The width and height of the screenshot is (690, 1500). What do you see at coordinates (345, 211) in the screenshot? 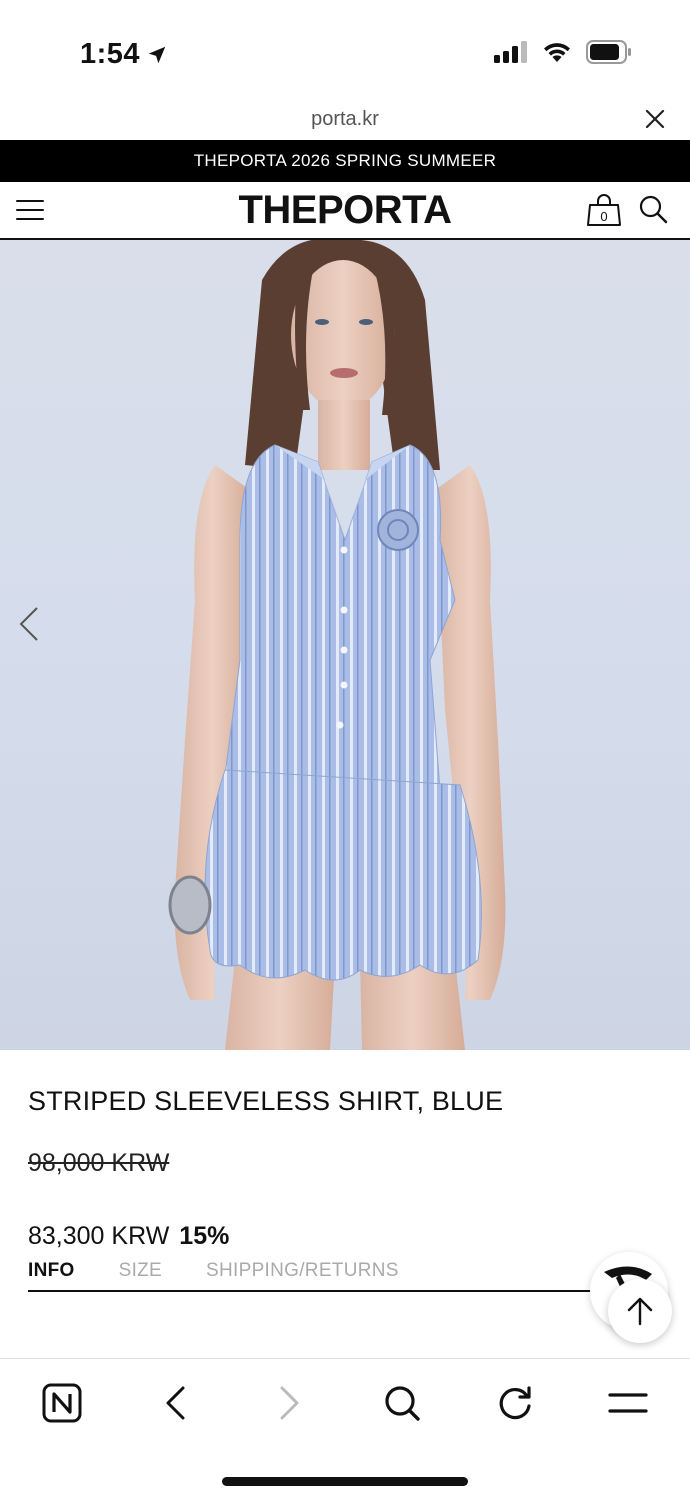
I see `site-header: THEPORTA 0` at bounding box center [345, 211].